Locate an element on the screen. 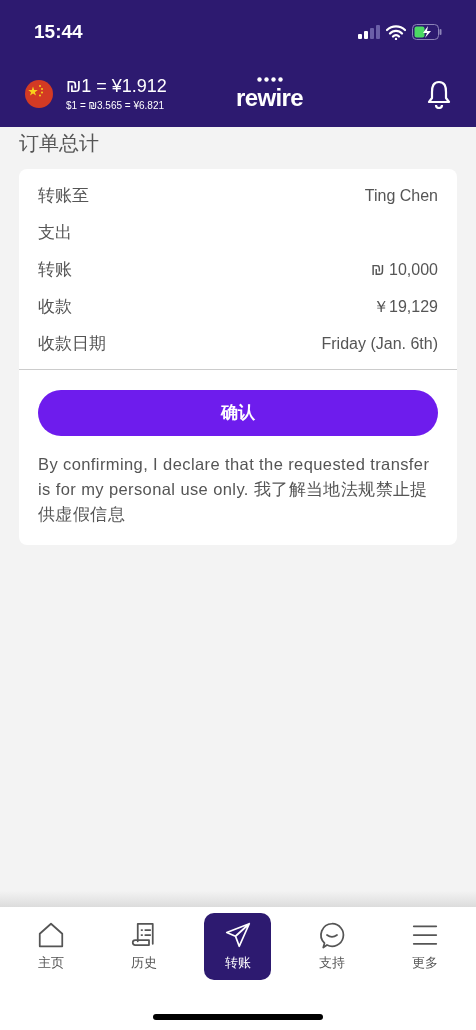 This screenshot has height=1030, width=476. wifi-icon is located at coordinates (396, 32).